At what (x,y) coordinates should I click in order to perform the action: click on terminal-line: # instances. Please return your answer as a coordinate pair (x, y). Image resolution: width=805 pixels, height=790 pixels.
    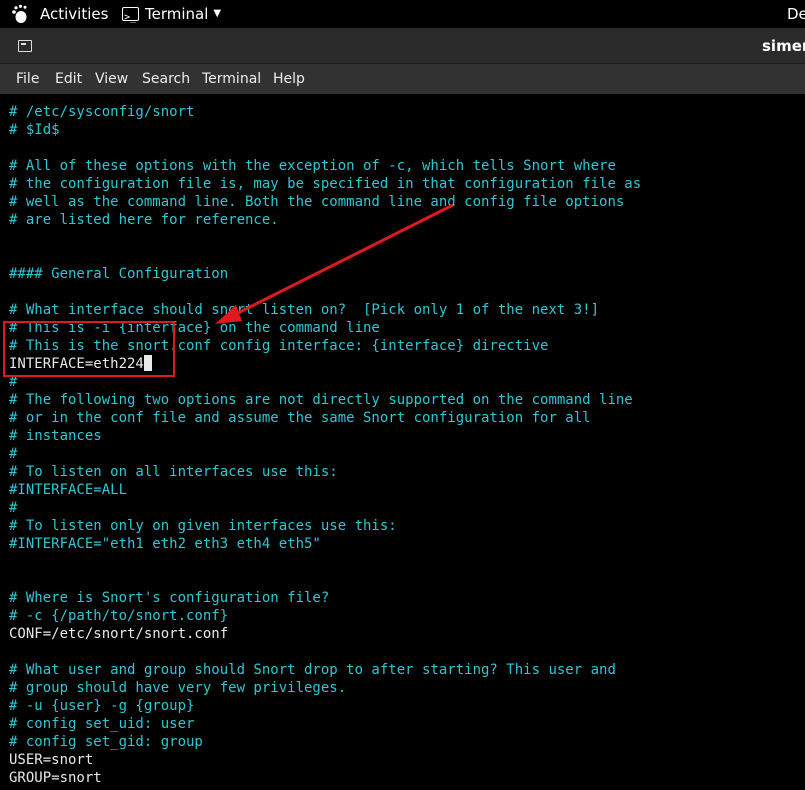
    Looking at the image, I should click on (55, 436).